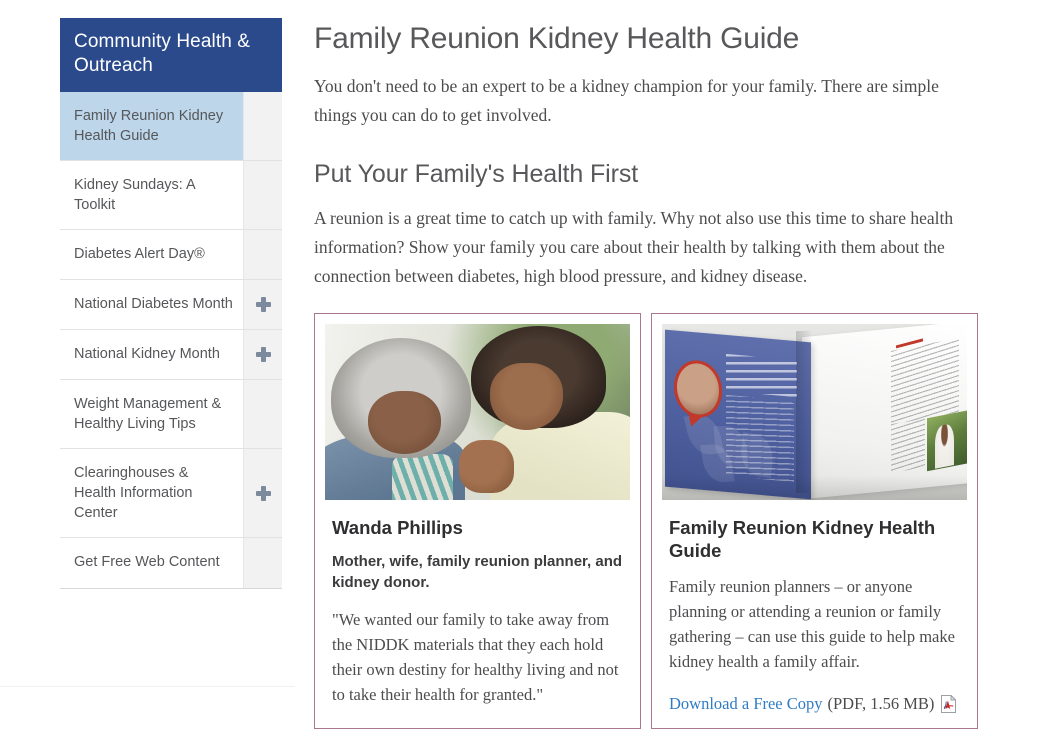 The width and height of the screenshot is (1058, 729). Describe the element at coordinates (134, 195) in the screenshot. I see `sidebar-item-label: Kidney Sundays: A Toolkit` at that location.